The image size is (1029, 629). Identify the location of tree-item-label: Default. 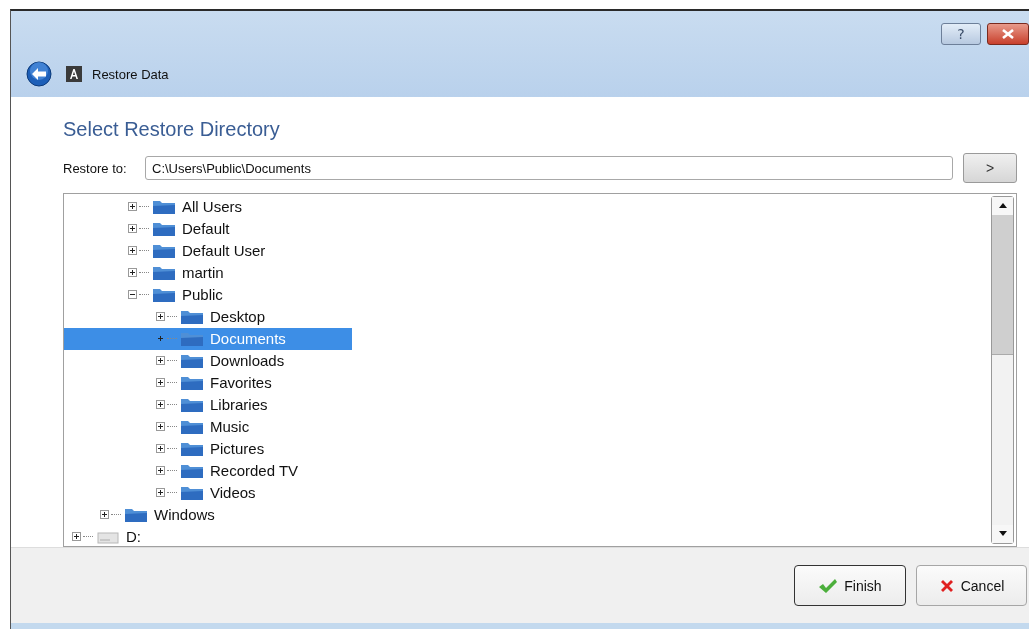
(206, 229).